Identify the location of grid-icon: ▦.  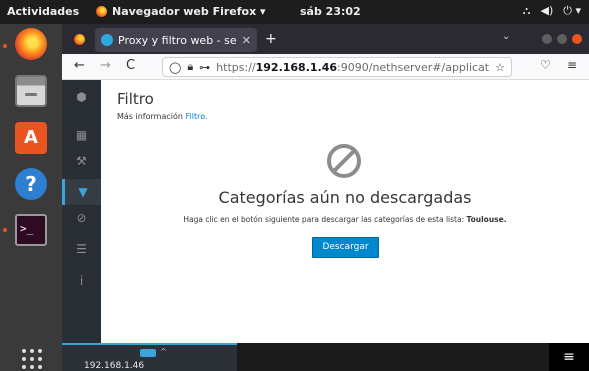
(81, 135).